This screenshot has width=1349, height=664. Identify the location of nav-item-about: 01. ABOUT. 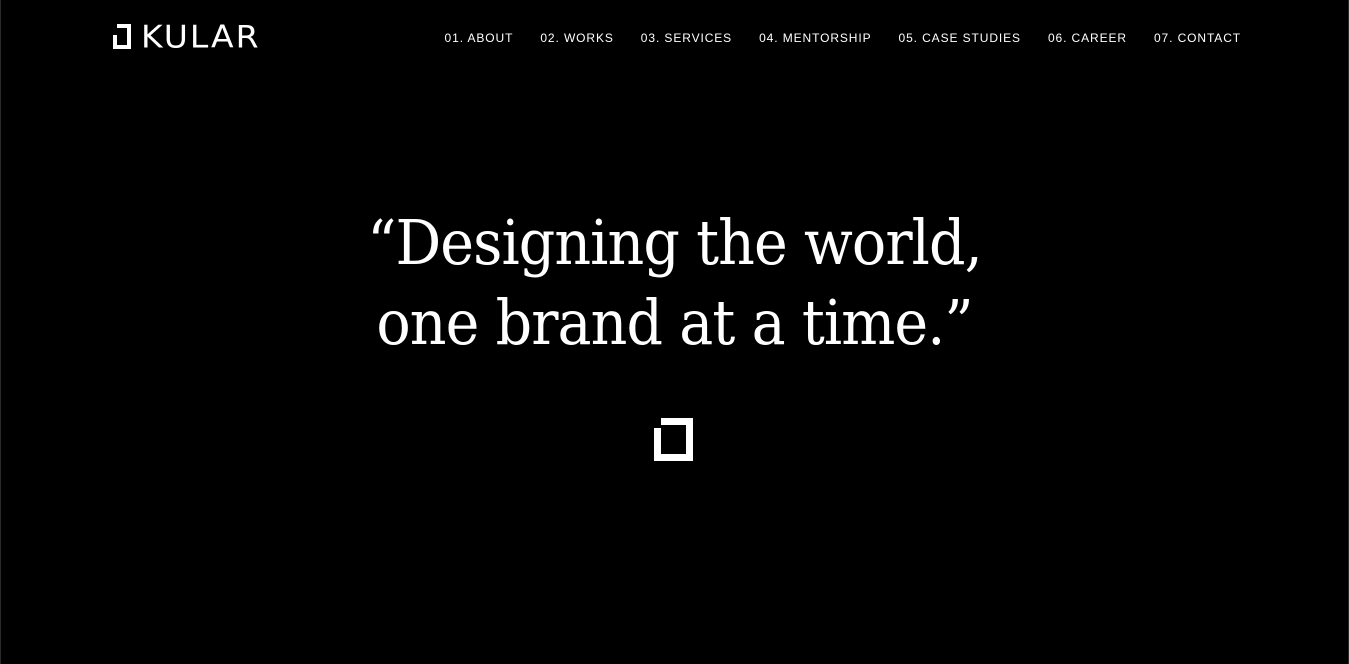
(479, 38).